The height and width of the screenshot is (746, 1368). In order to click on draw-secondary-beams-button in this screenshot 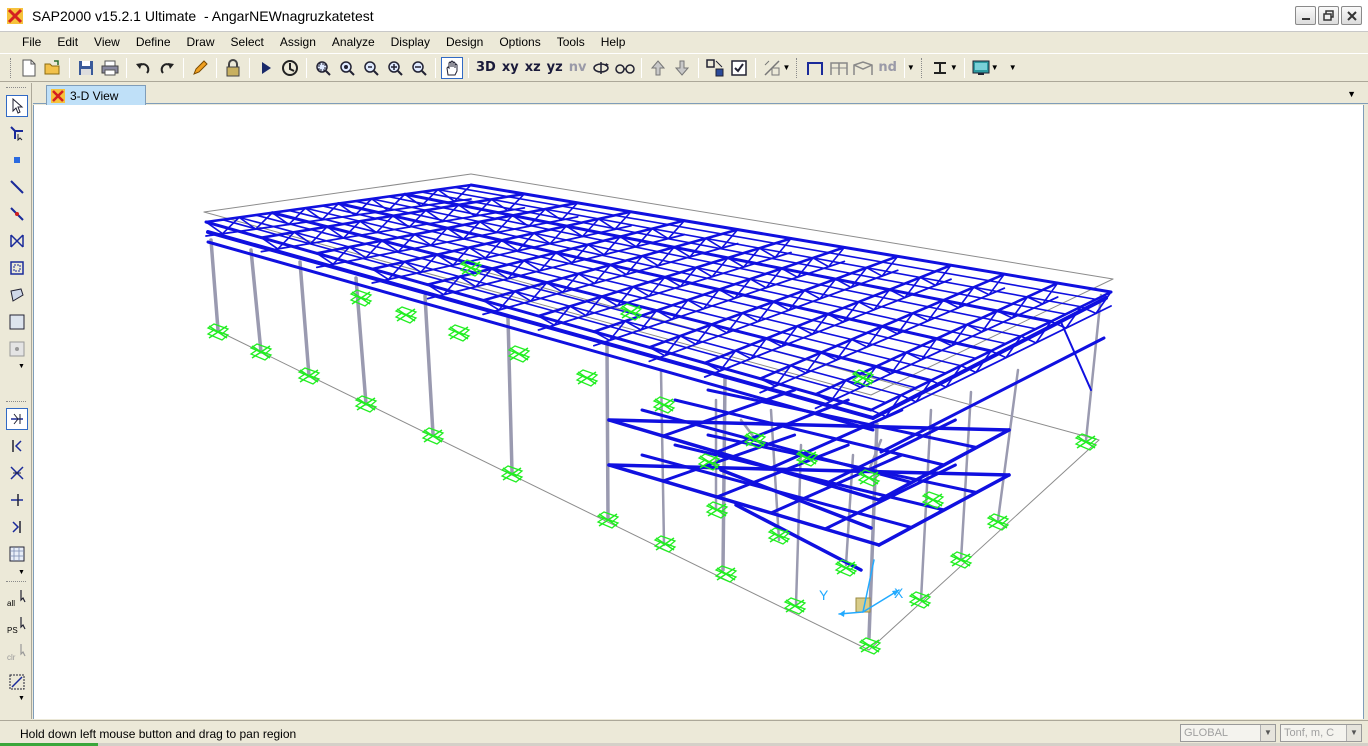, I will do `click(17, 268)`.